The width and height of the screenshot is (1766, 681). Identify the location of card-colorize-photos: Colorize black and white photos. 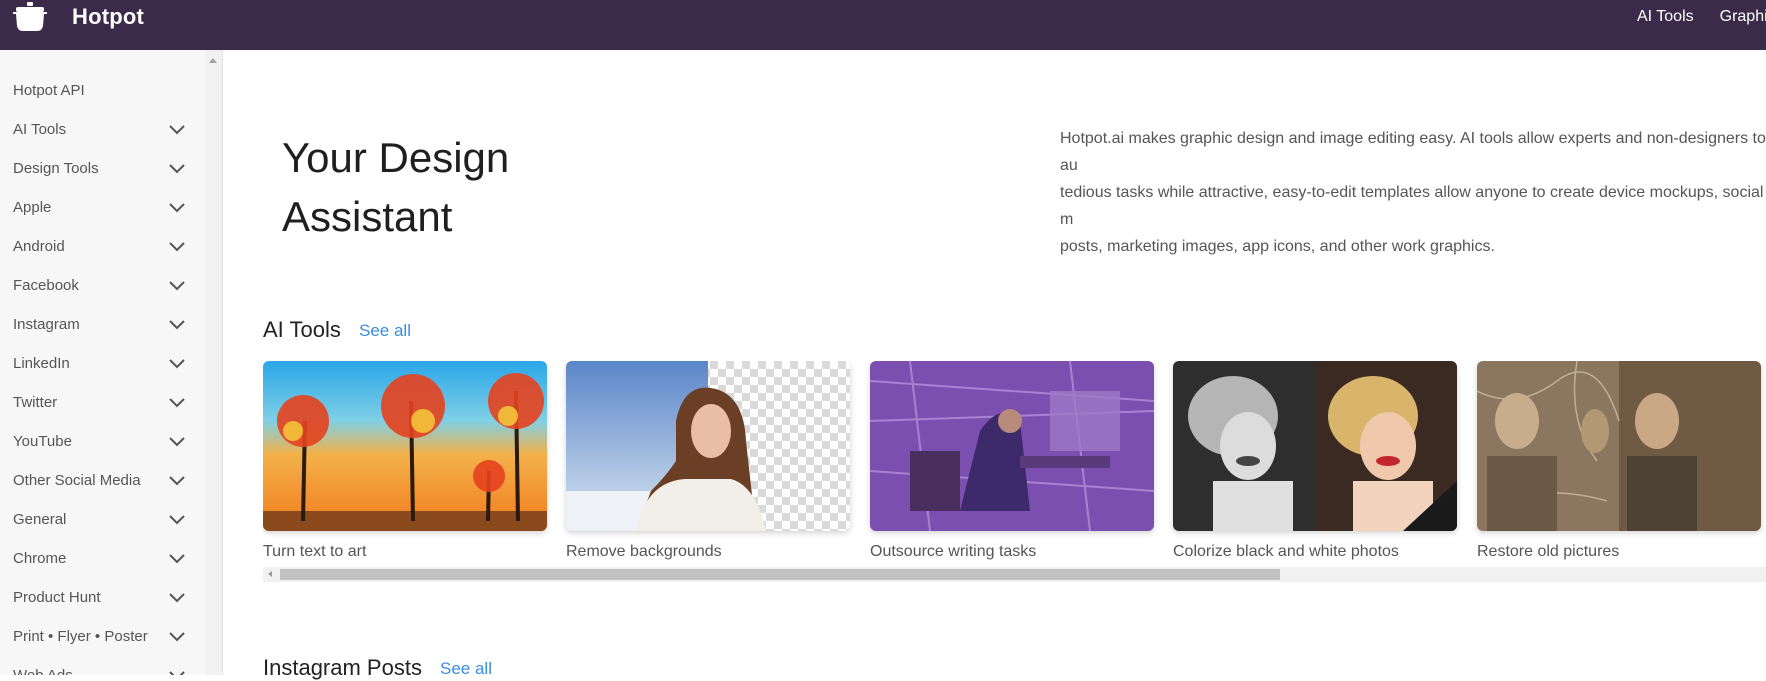
(1315, 461).